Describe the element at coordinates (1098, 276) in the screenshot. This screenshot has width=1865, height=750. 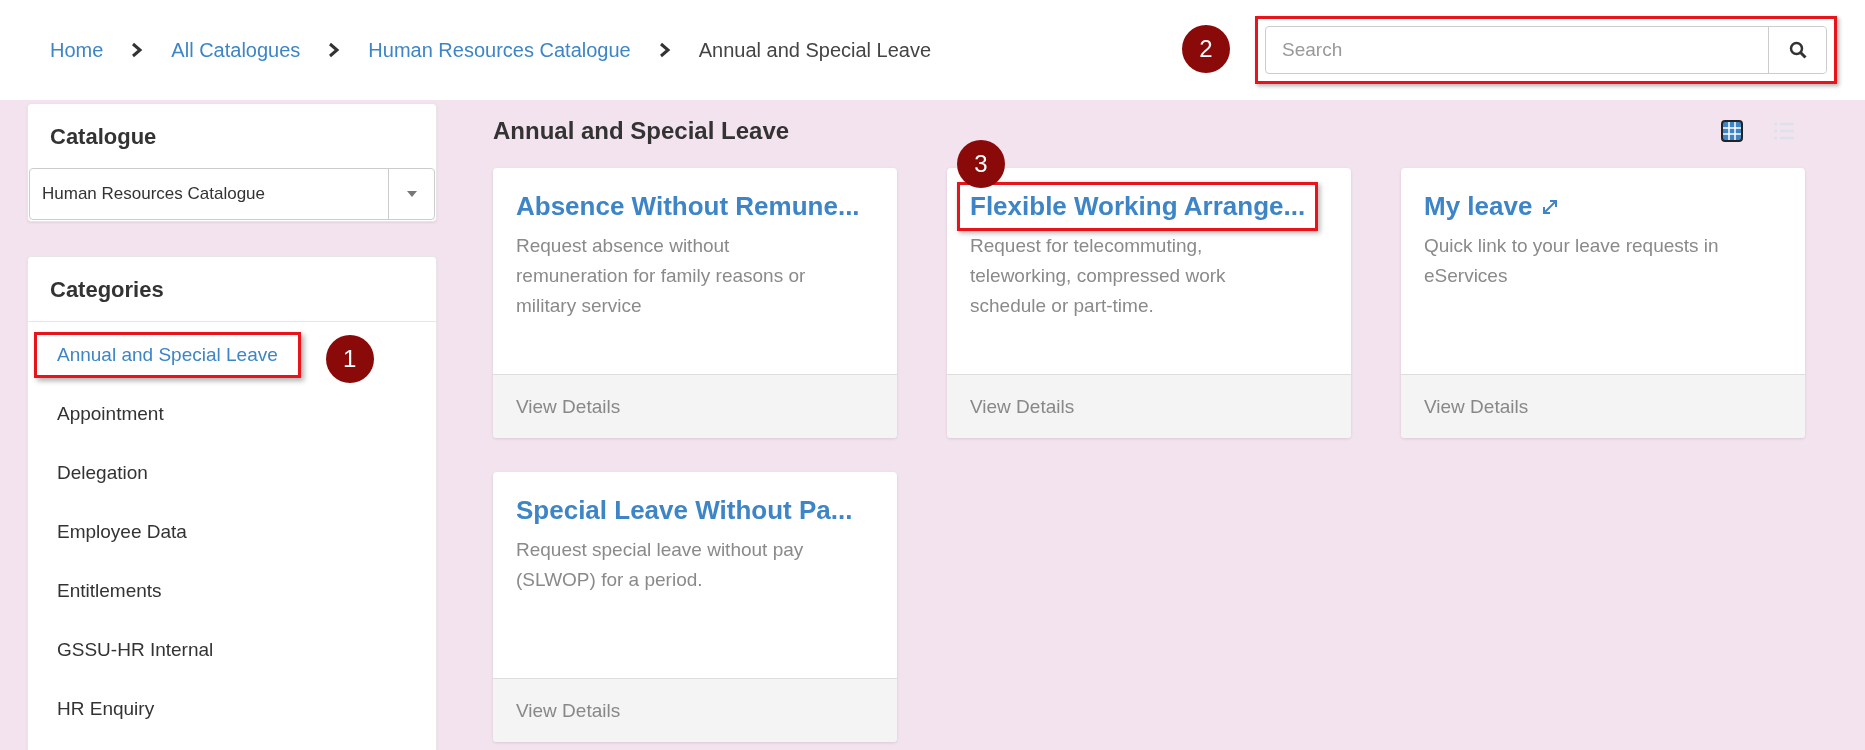
I see `card-description: Request for telecommuting, teleworking, compressed work schedule or part-time.` at that location.